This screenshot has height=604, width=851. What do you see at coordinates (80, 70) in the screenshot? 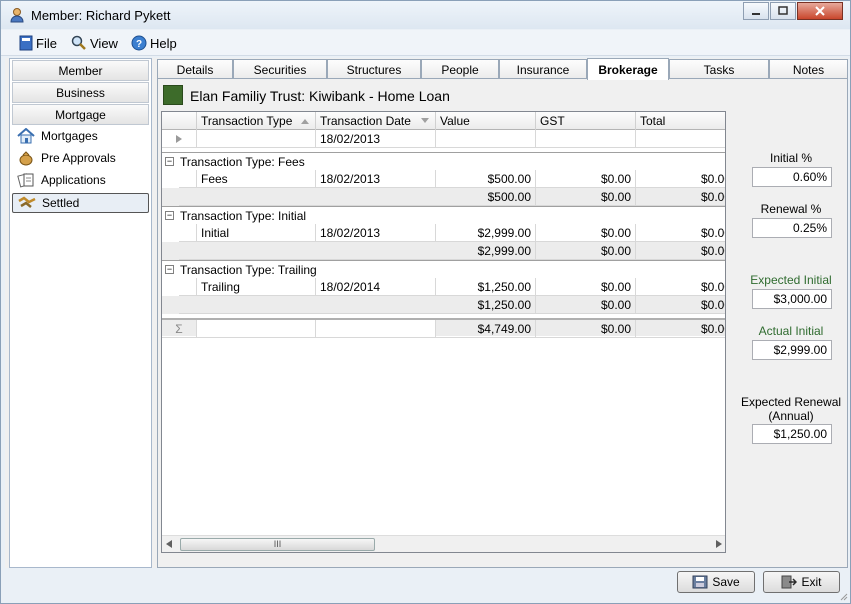
I see `nav-member-button: Member` at bounding box center [80, 70].